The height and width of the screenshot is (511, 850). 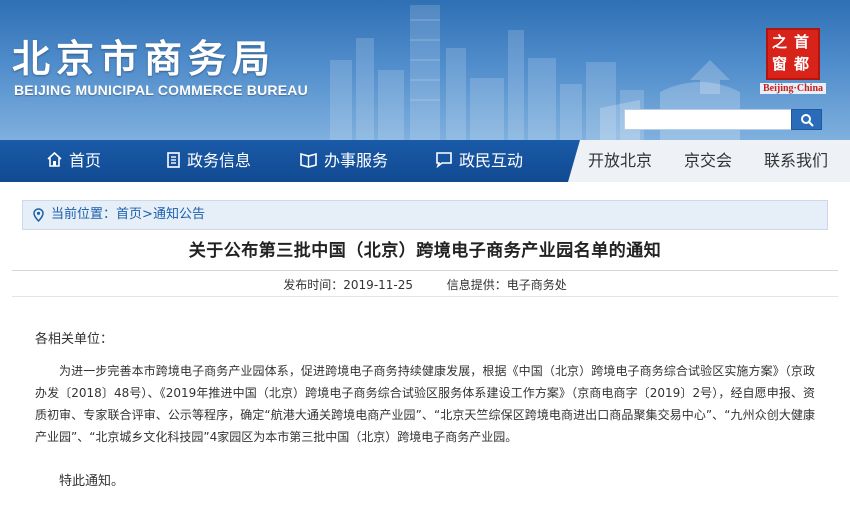 What do you see at coordinates (491, 160) in the screenshot?
I see `nav-label: 政民互动` at bounding box center [491, 160].